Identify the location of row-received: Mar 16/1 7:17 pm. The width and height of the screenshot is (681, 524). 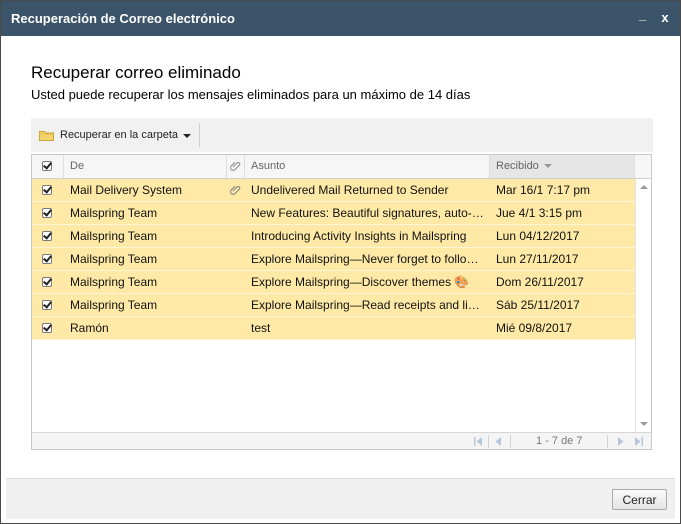
(543, 190).